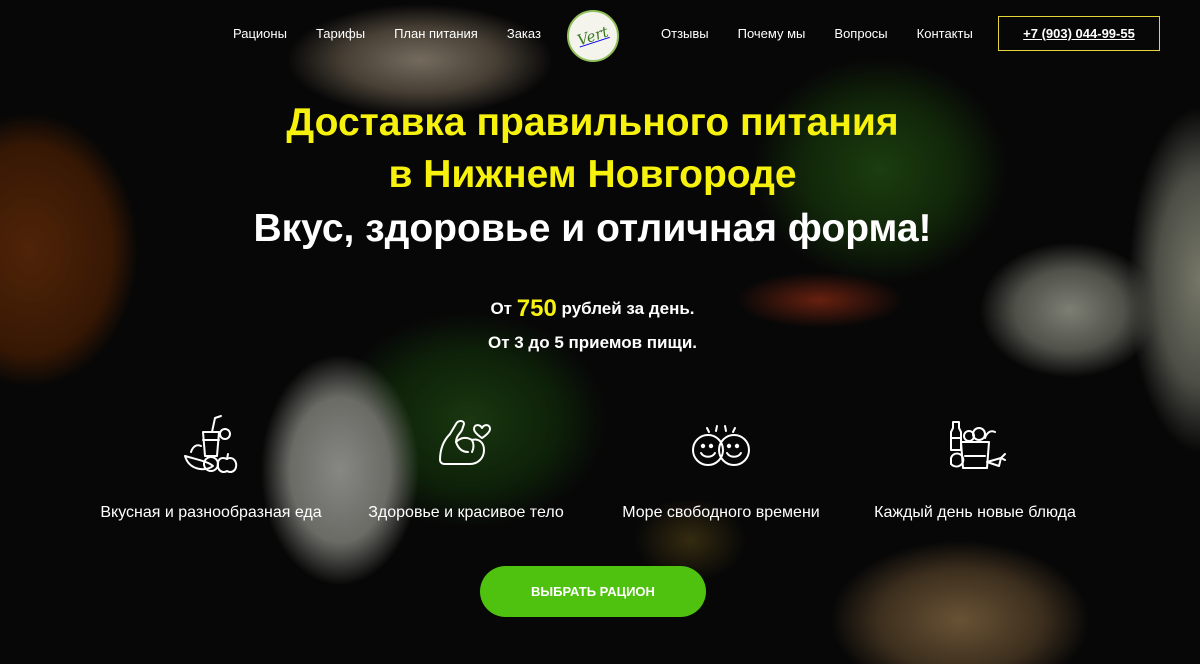 This screenshot has height=664, width=1200. What do you see at coordinates (978, 445) in the screenshot?
I see `grocery-bag-icon` at bounding box center [978, 445].